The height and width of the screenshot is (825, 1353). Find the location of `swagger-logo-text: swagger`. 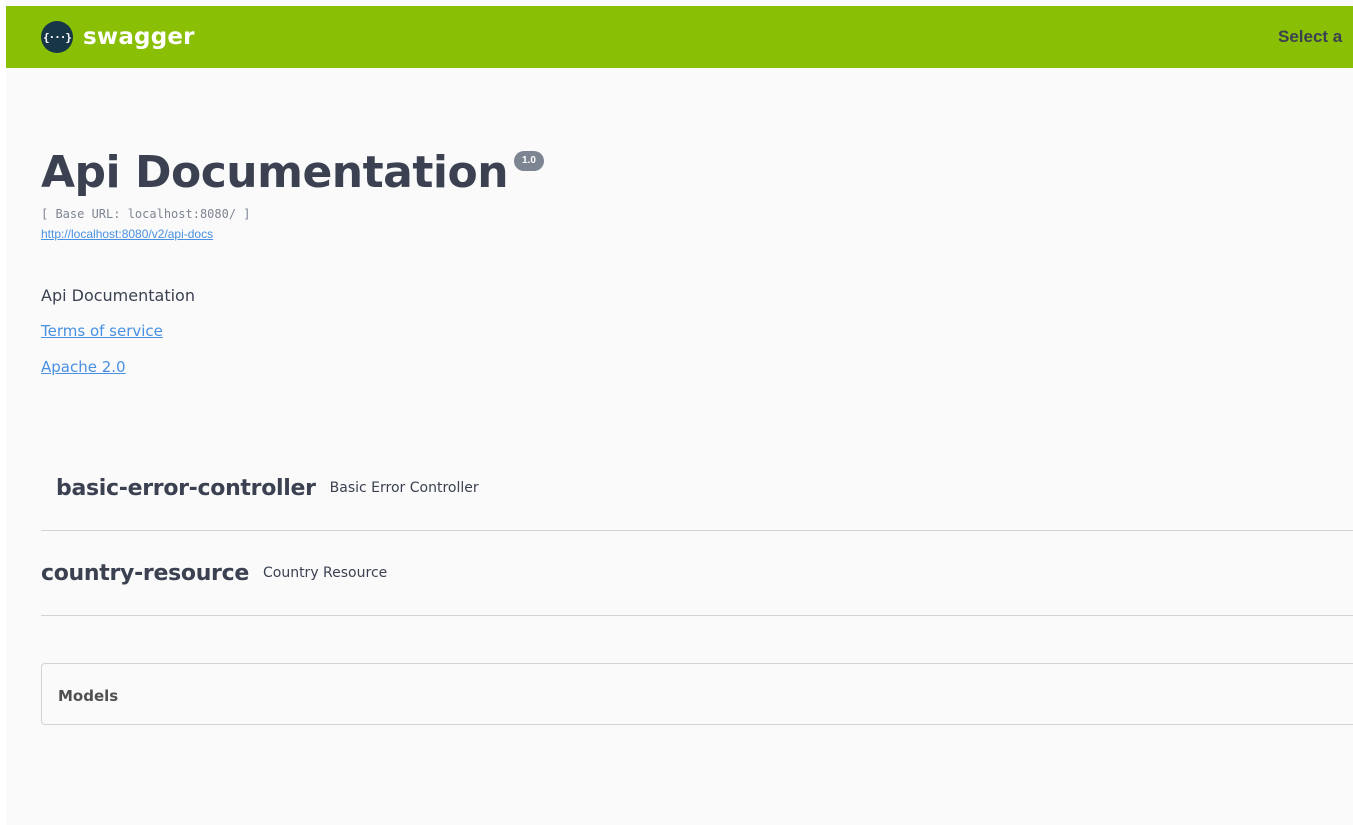

swagger-logo-text: swagger is located at coordinates (139, 37).